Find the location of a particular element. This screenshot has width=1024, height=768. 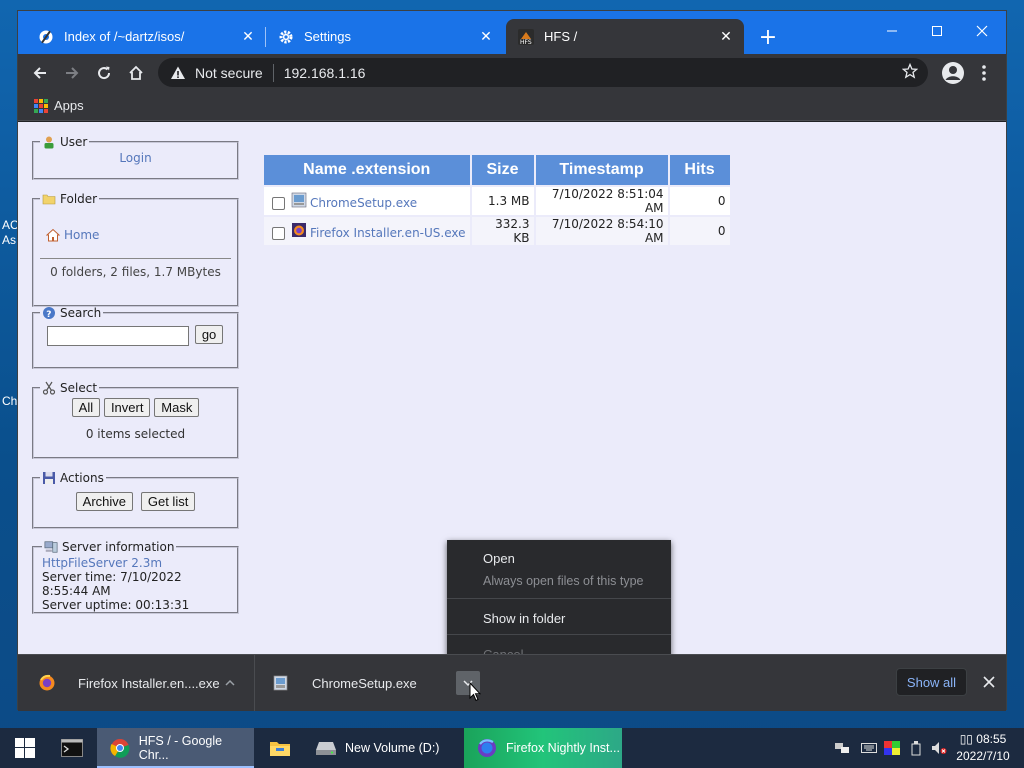

file-link: Firefox Installer.en-US.exe is located at coordinates (388, 233).